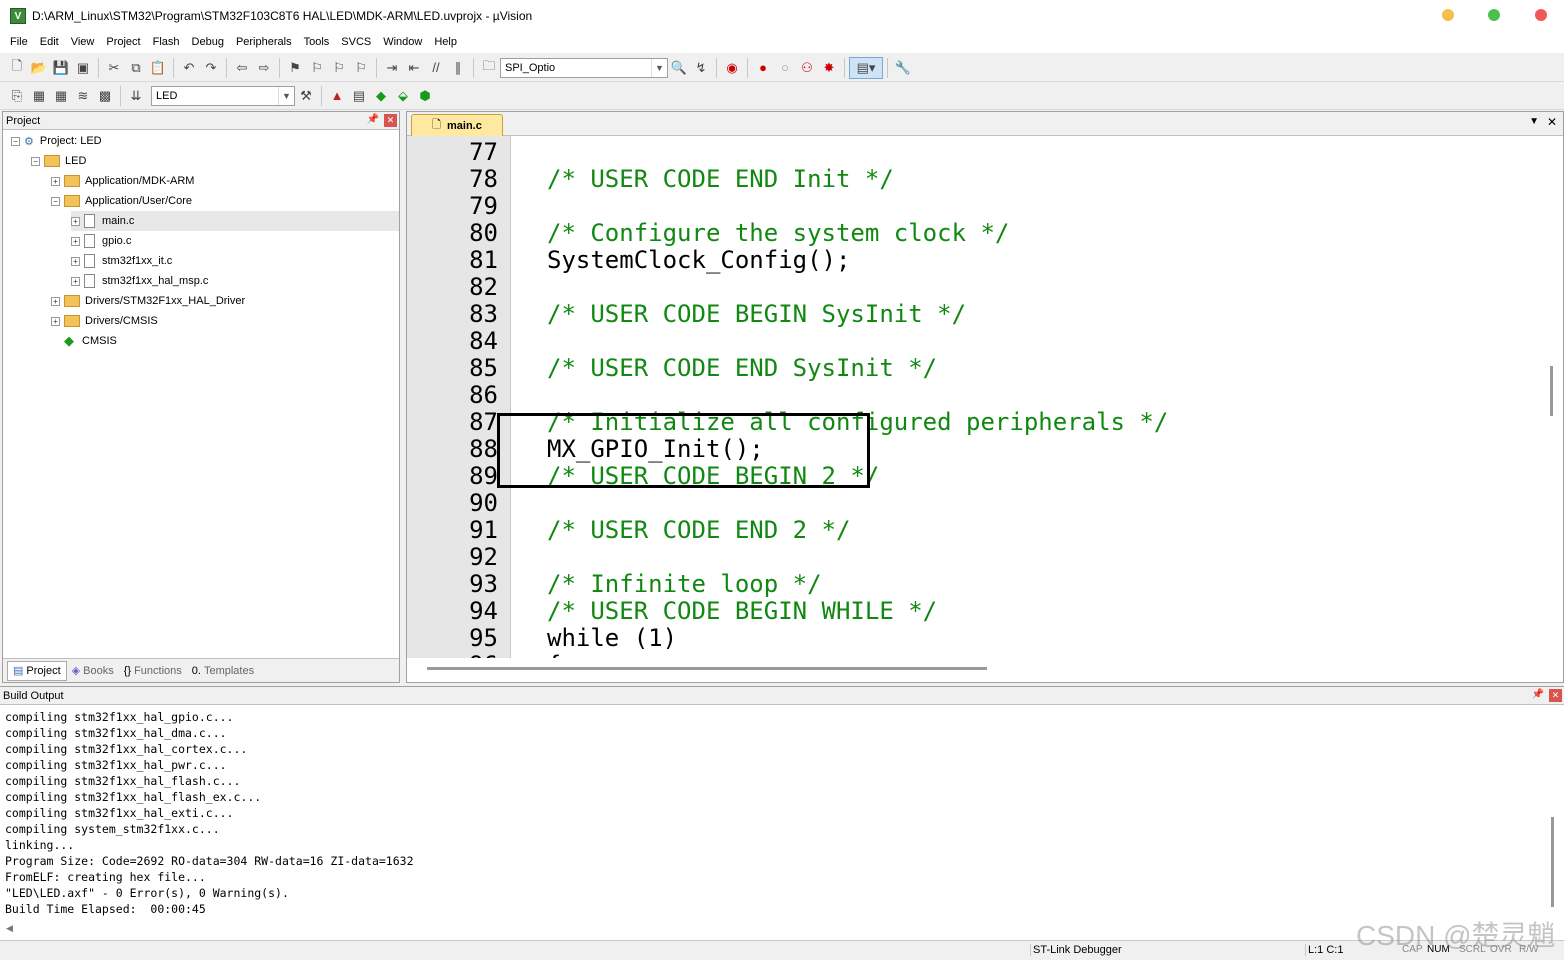 Image resolution: width=1564 pixels, height=960 pixels. What do you see at coordinates (361, 68) in the screenshot?
I see `clear-bookmarks-icon: ⚐` at bounding box center [361, 68].